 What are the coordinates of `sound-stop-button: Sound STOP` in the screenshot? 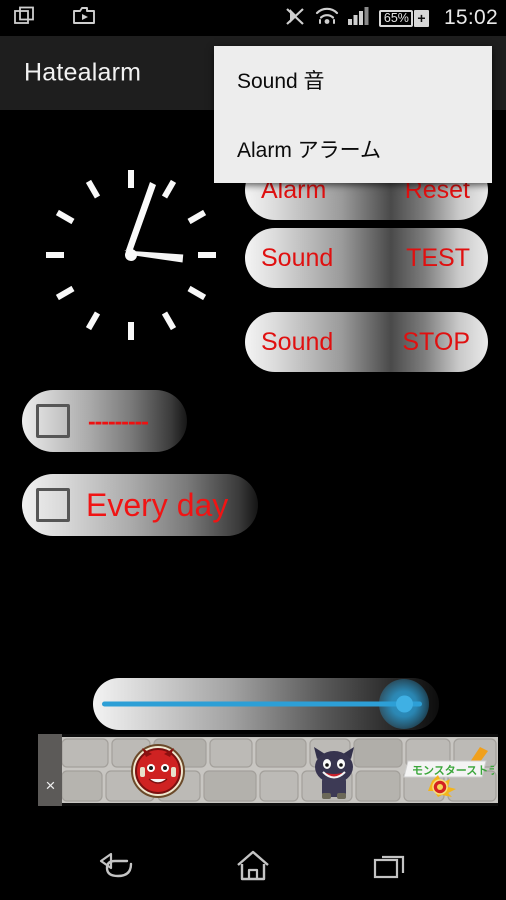 It's located at (366, 342).